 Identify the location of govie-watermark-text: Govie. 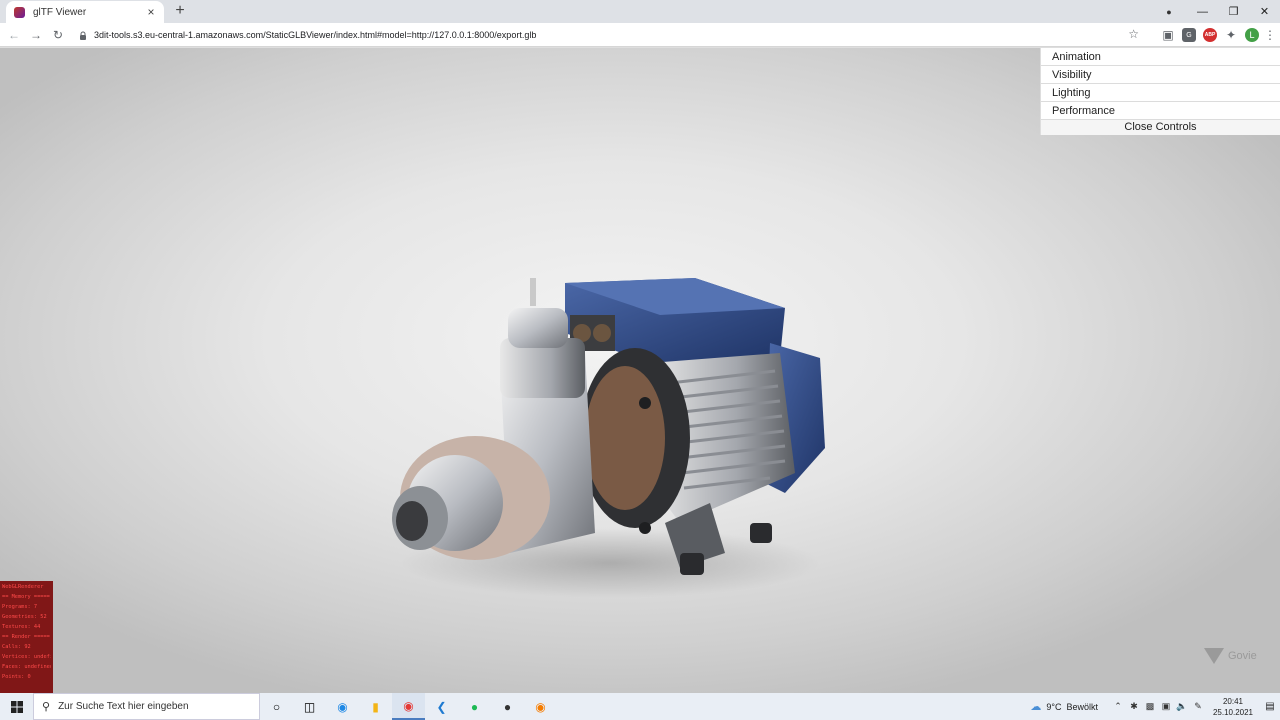
(1242, 656).